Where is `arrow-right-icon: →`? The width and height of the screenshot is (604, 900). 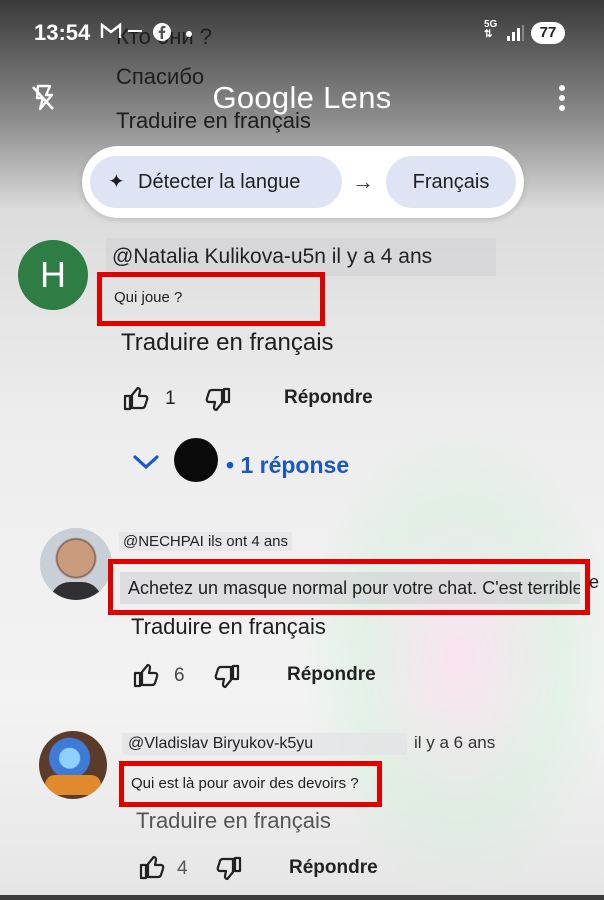
arrow-right-icon: → is located at coordinates (363, 181).